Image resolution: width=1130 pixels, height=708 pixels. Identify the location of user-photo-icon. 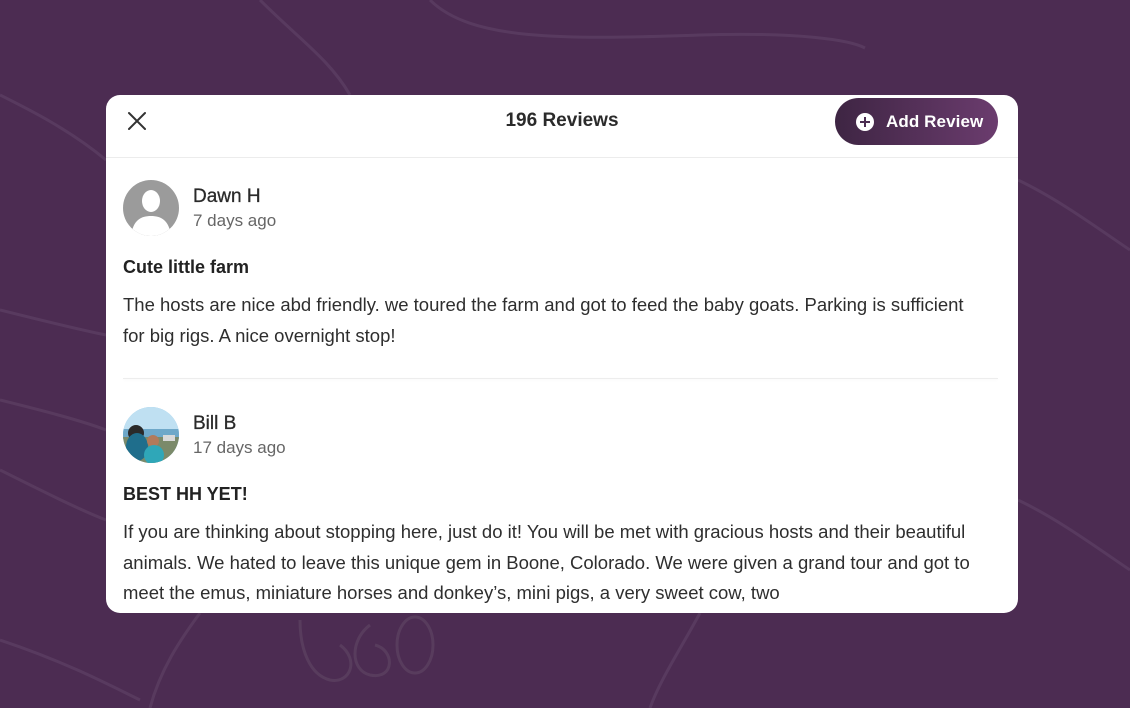
(151, 435).